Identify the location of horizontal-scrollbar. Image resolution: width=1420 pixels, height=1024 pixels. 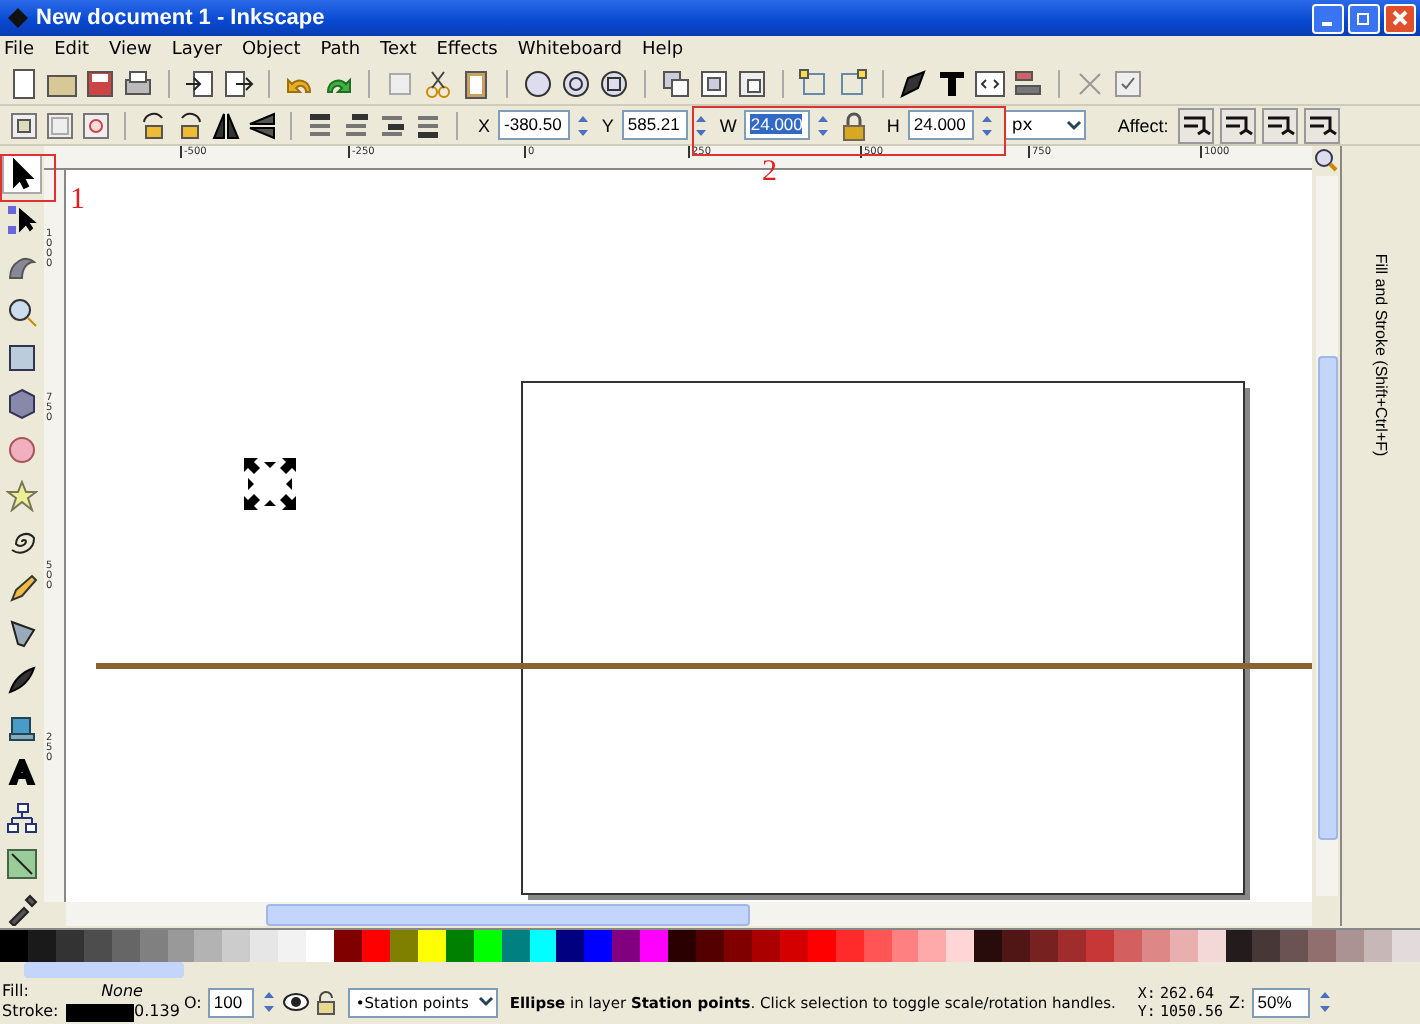
(689, 914).